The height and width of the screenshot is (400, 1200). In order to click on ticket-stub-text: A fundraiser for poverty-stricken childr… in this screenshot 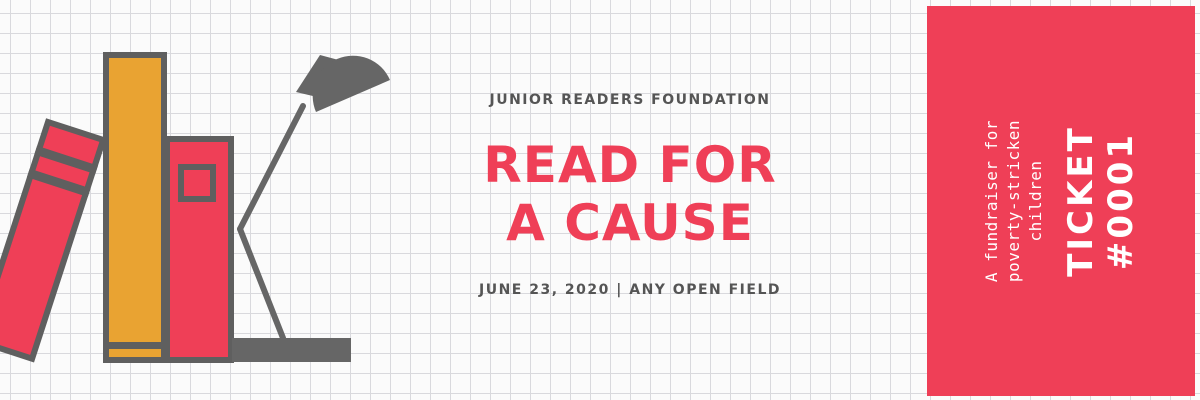, I will do `click(1061, 201)`.